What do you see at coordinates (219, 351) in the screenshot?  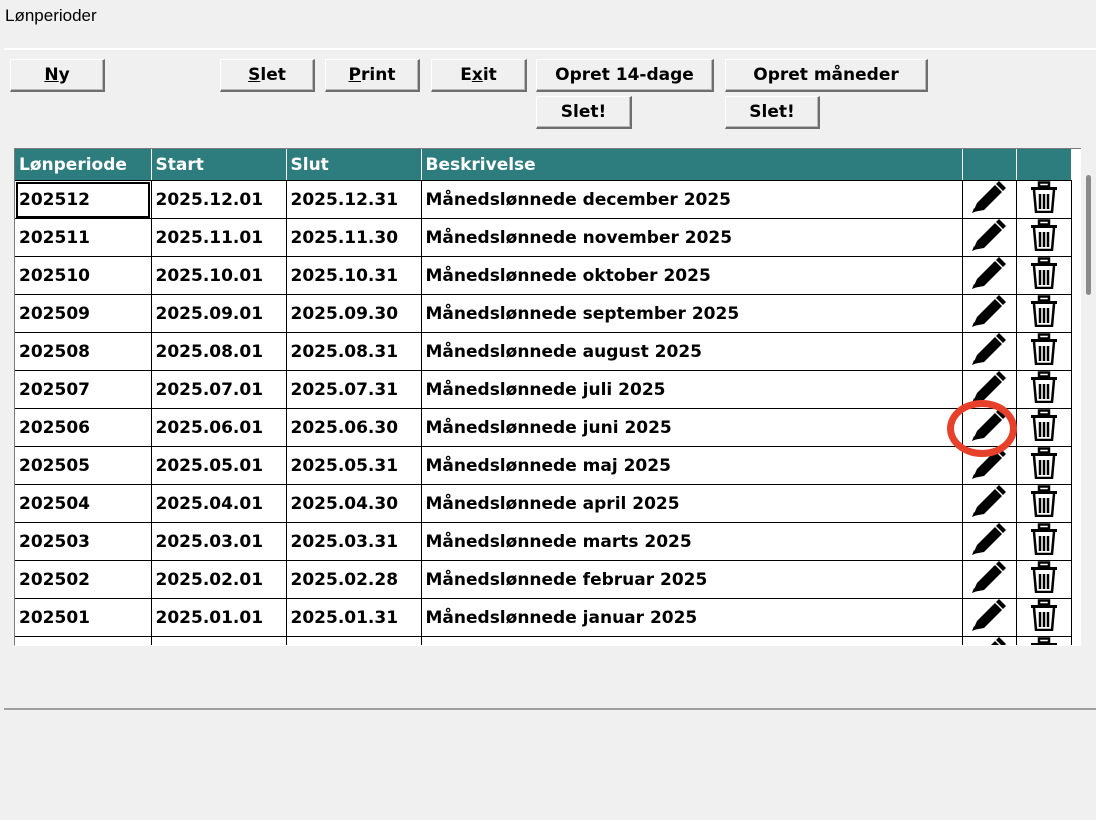 I see `cell-start: 2025.08.01` at bounding box center [219, 351].